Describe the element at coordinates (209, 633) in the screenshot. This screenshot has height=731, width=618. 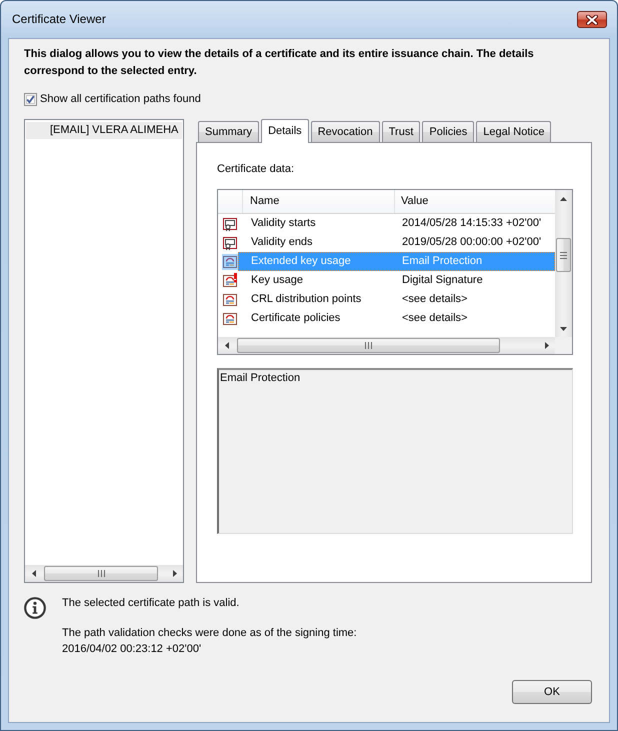
I see `status-note: The path validation checks were done as of the signing time:` at that location.